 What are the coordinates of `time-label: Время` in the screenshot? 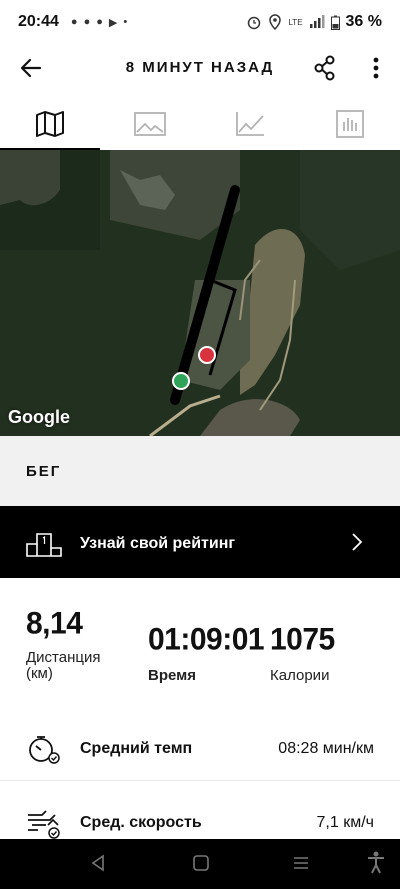 It's located at (172, 675).